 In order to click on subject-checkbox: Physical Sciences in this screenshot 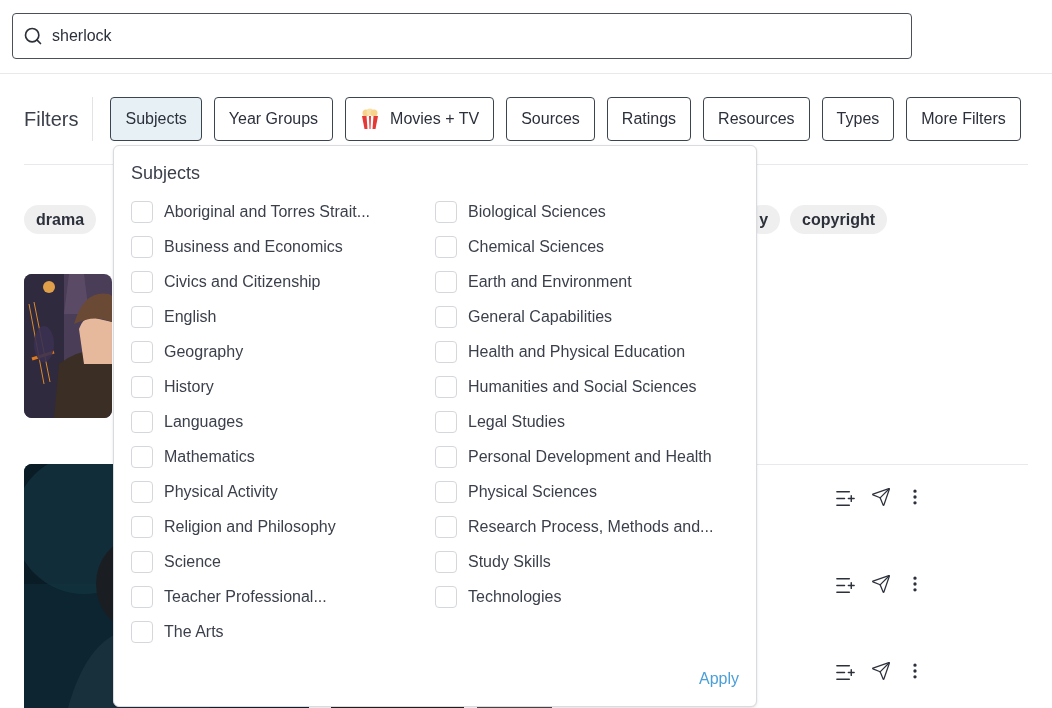, I will do `click(587, 491)`.